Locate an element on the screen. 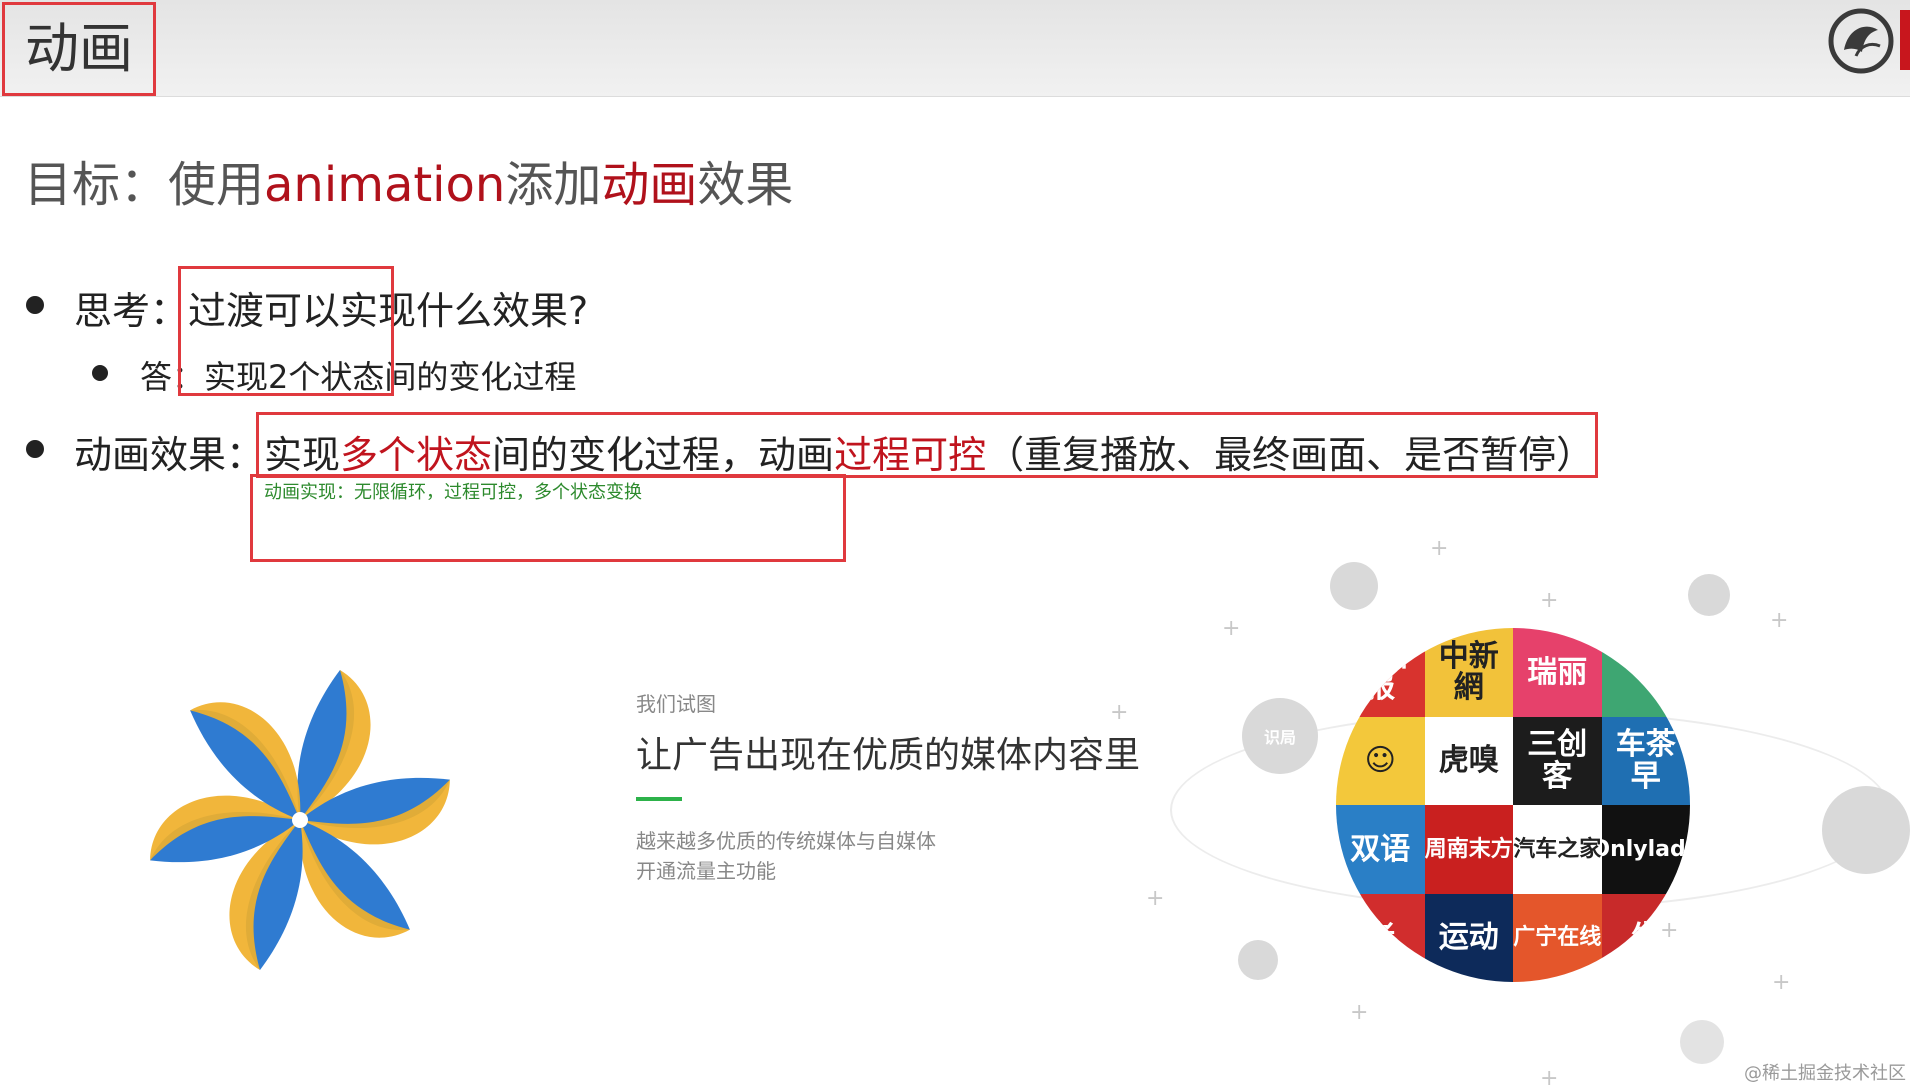  brand-logo-icon is located at coordinates (1861, 41).